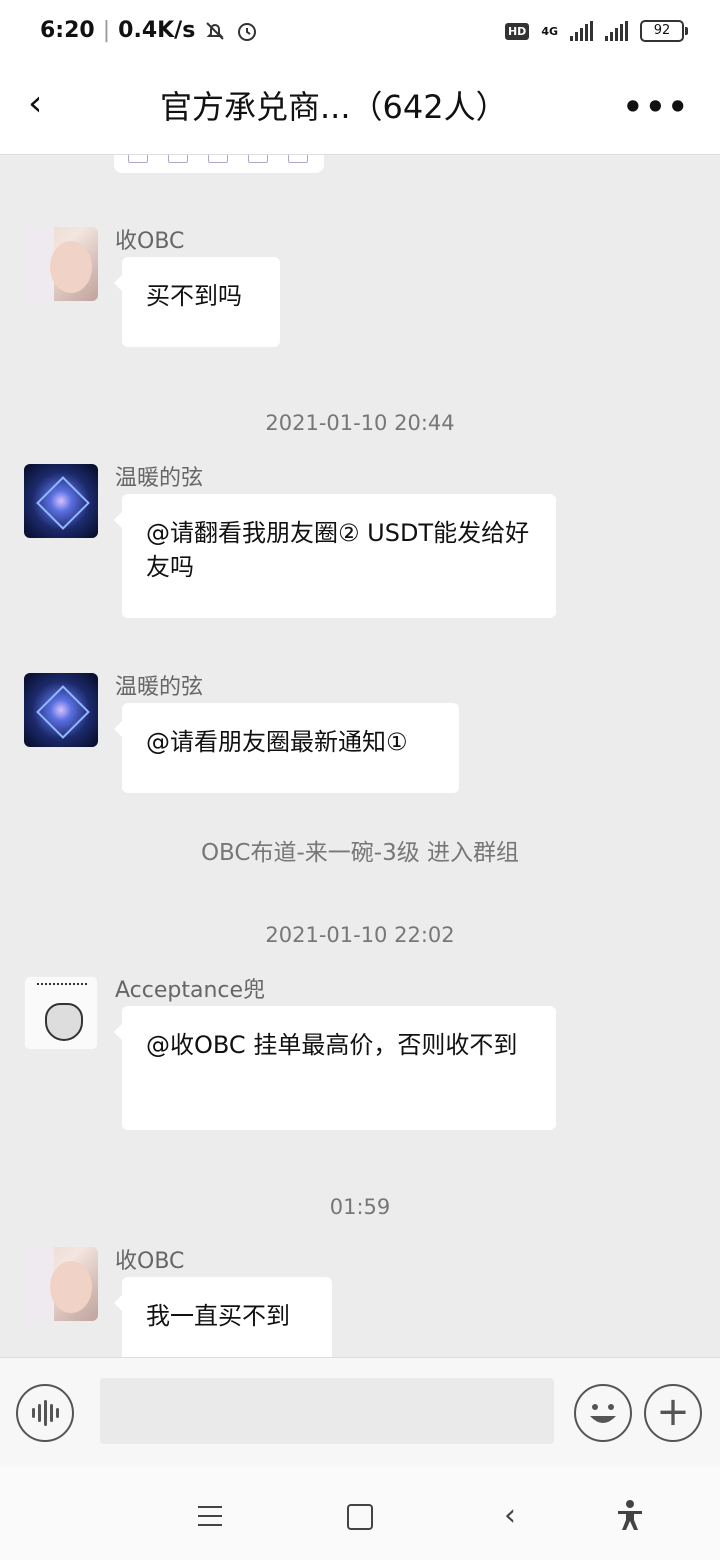  What do you see at coordinates (215, 30) in the screenshot?
I see `mute-bell-icon` at bounding box center [215, 30].